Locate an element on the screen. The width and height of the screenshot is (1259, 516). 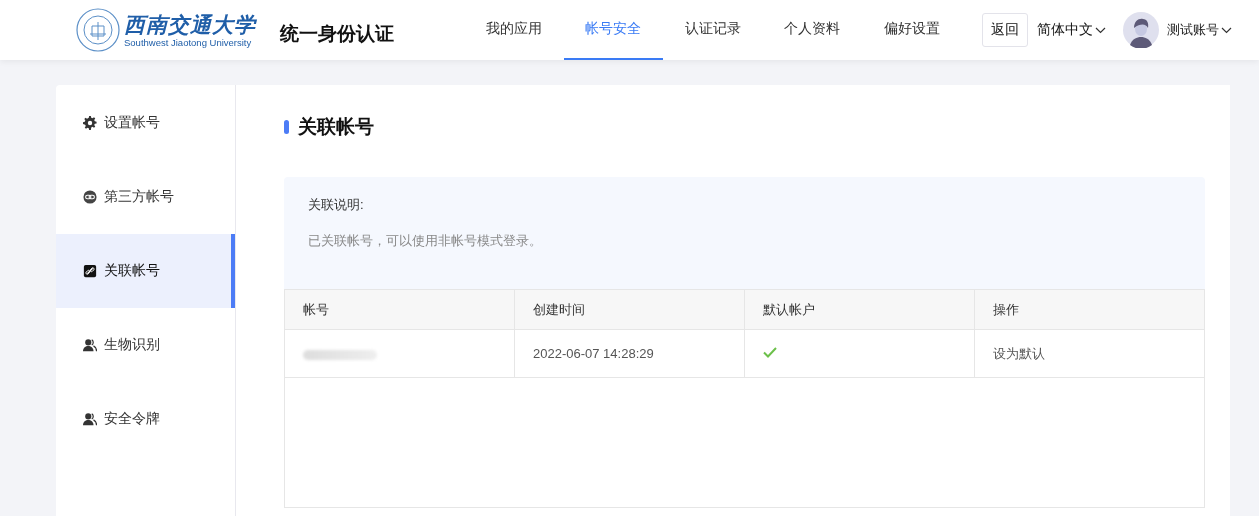
site-title: 统一身份认证 is located at coordinates (337, 34).